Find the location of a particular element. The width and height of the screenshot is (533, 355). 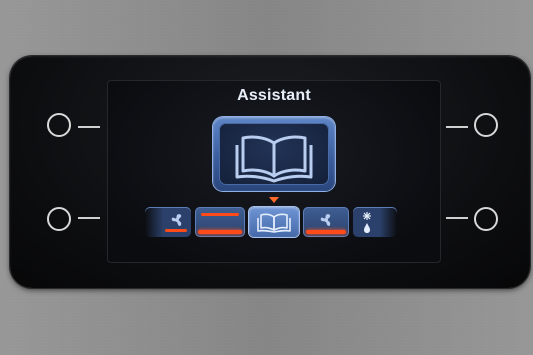

right-bottom-knob-line is located at coordinates (457, 218).